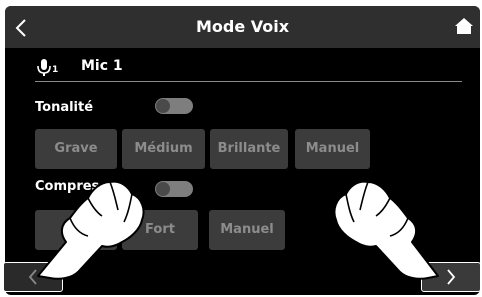 The height and width of the screenshot is (297, 482). What do you see at coordinates (249, 149) in the screenshot?
I see `tone-option-brillante: Brillante` at bounding box center [249, 149].